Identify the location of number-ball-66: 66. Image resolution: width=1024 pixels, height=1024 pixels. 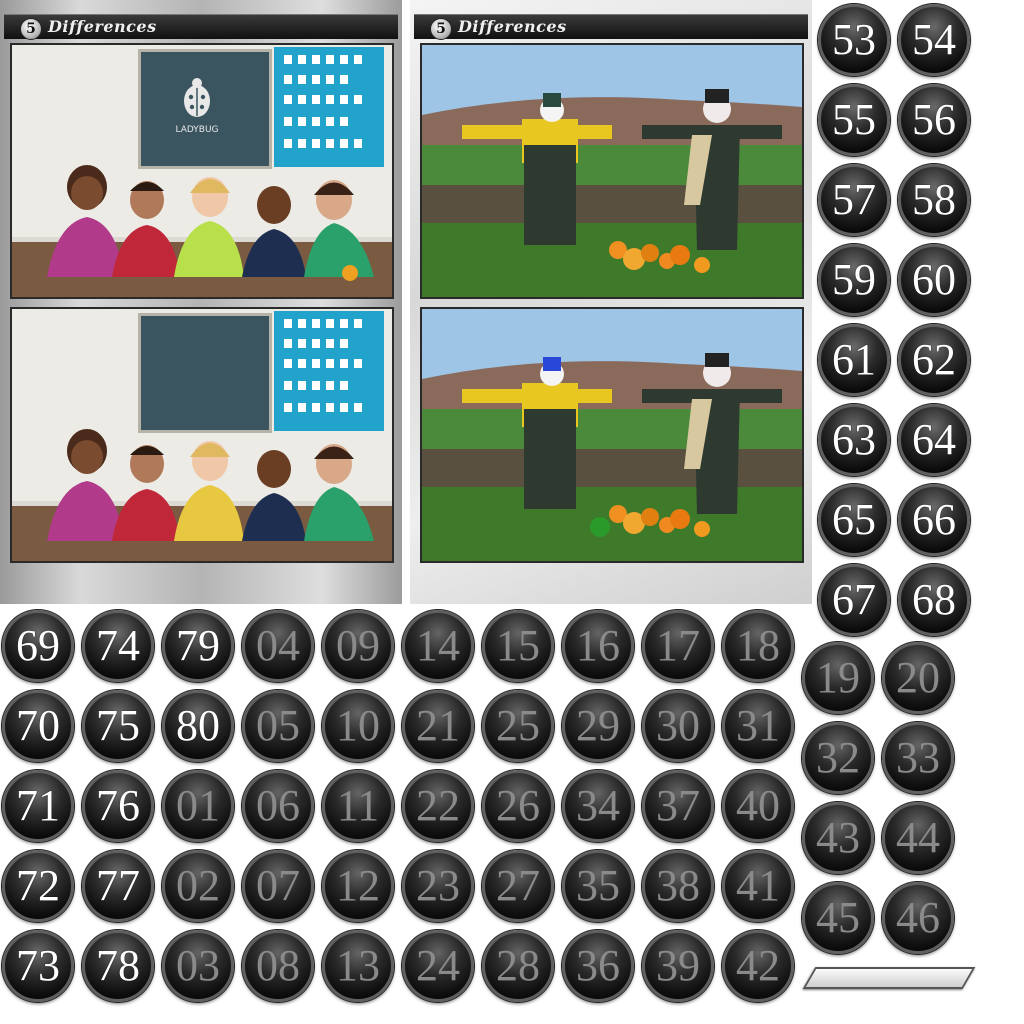
(934, 520).